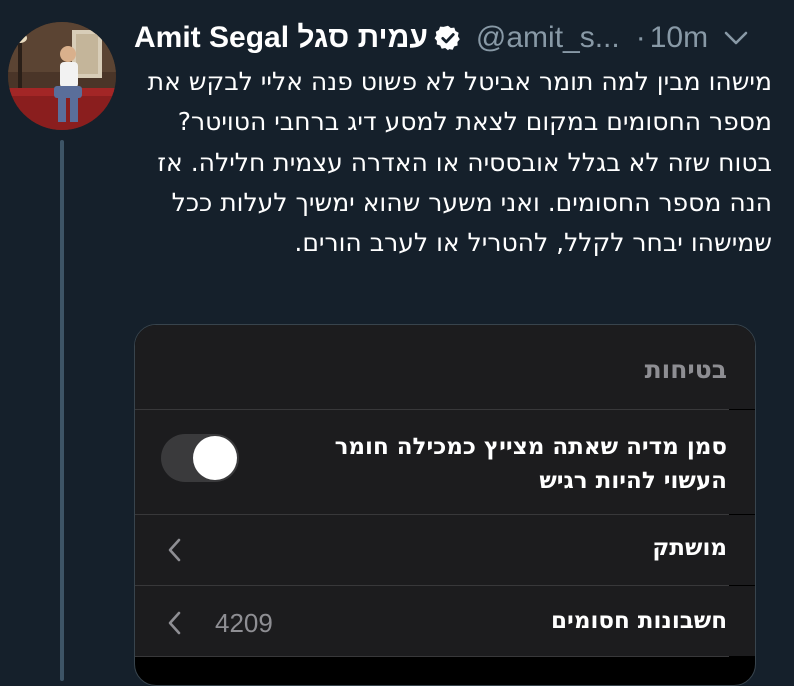  I want to click on tweet-timestamp: 10m, so click(679, 38).